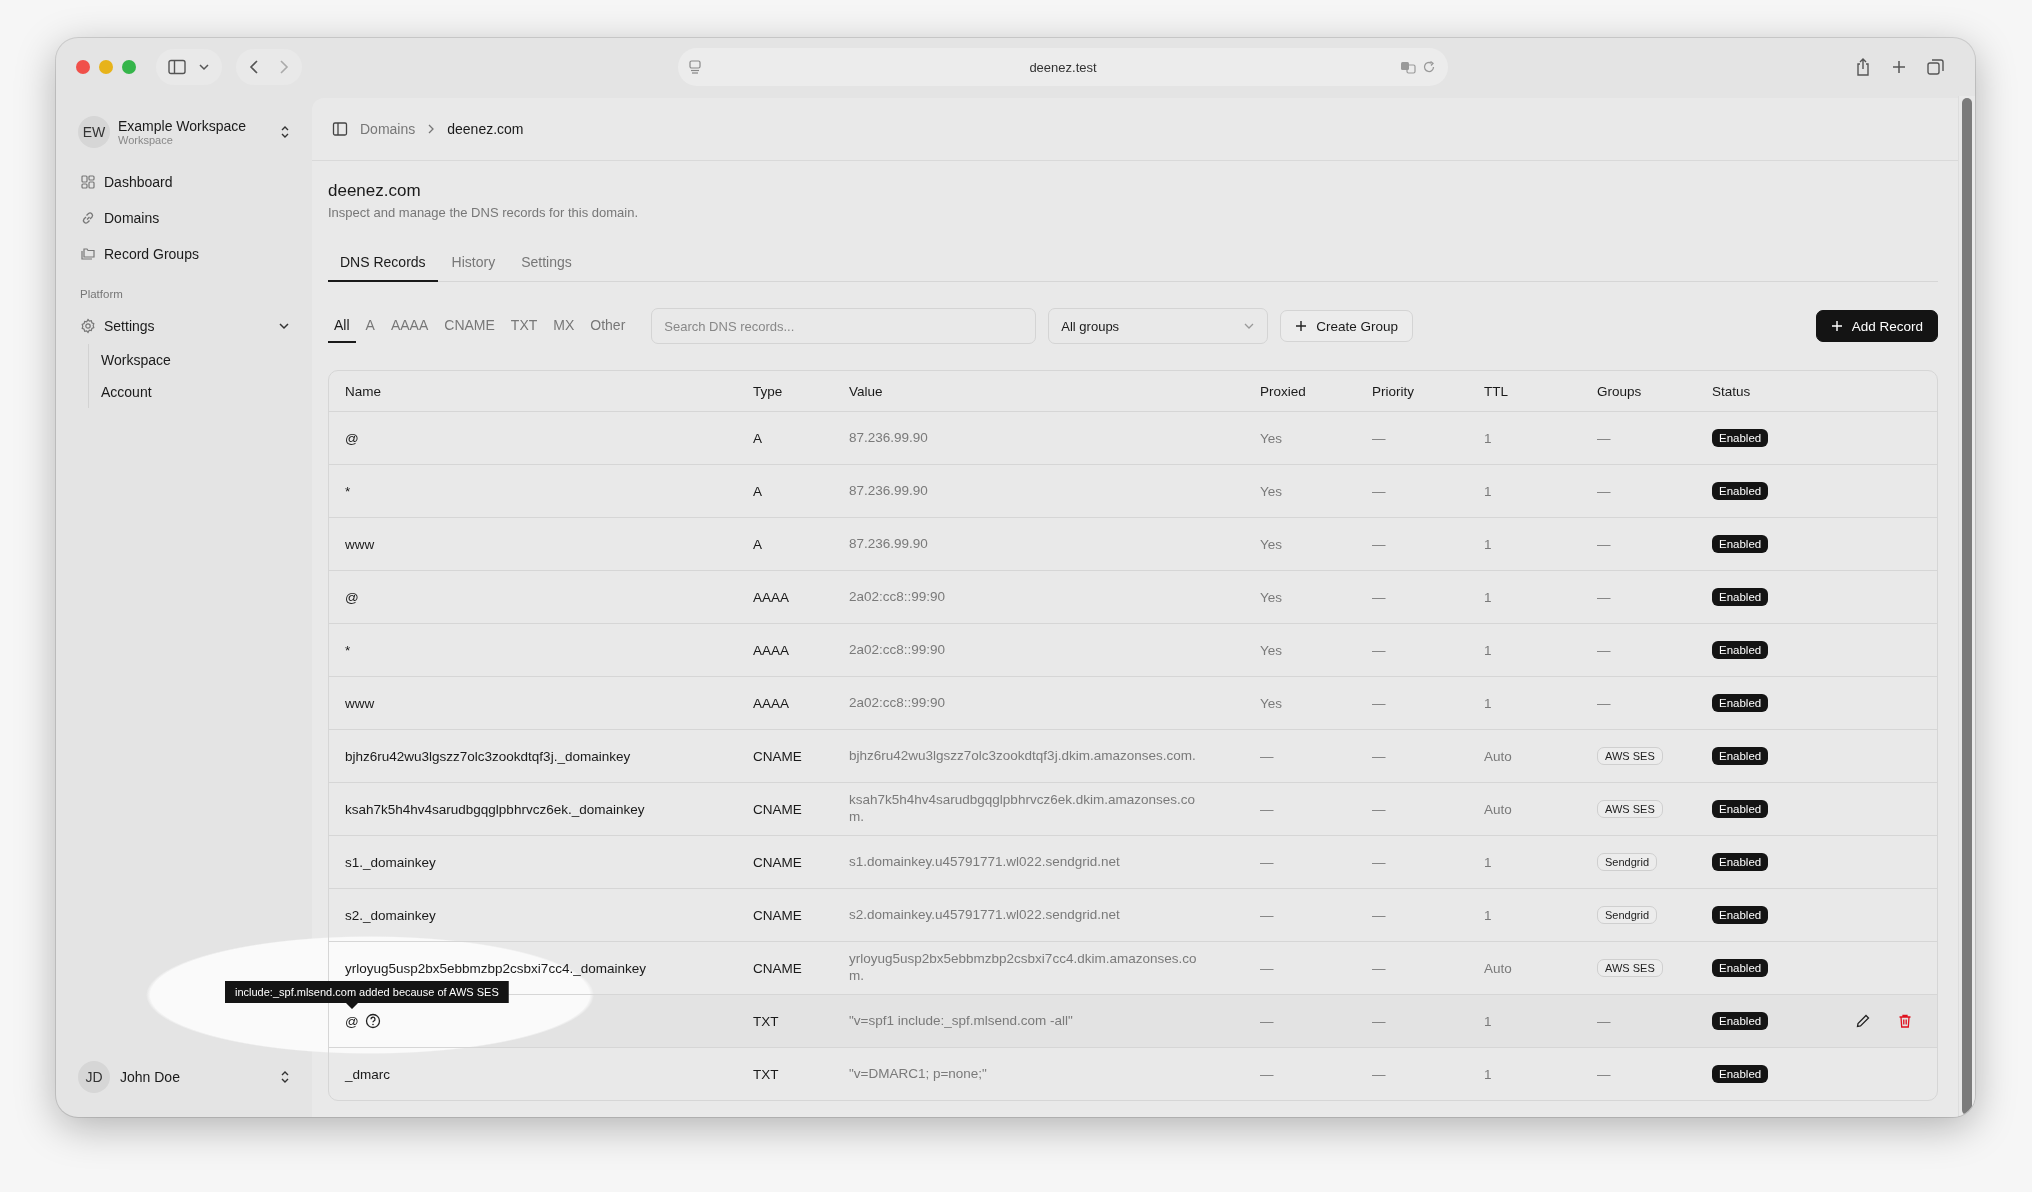 Image resolution: width=2032 pixels, height=1192 pixels. I want to click on sidebar-subitem: Workspace, so click(195, 360).